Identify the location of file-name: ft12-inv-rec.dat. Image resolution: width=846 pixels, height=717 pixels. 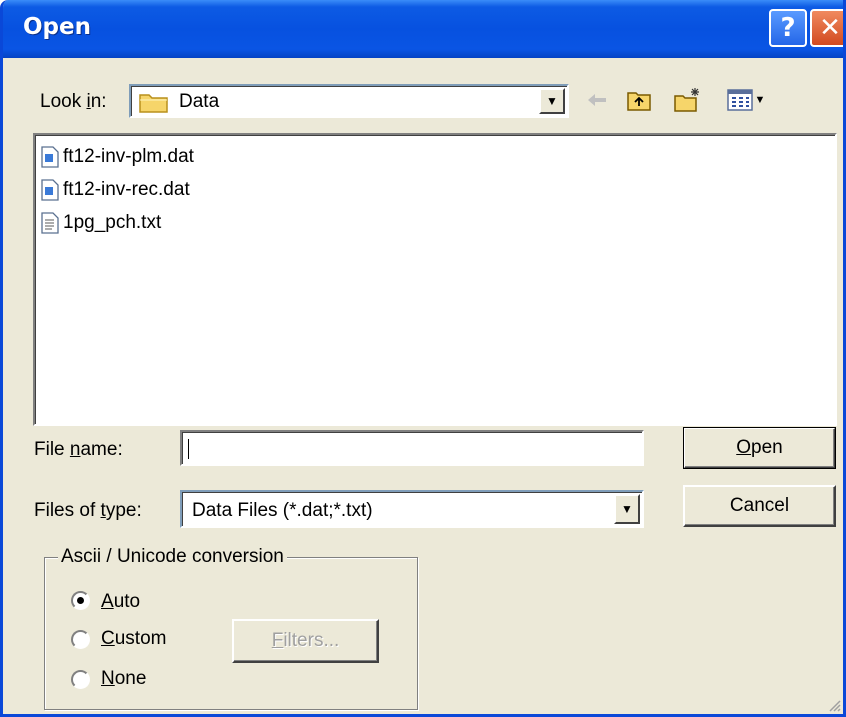
(126, 189).